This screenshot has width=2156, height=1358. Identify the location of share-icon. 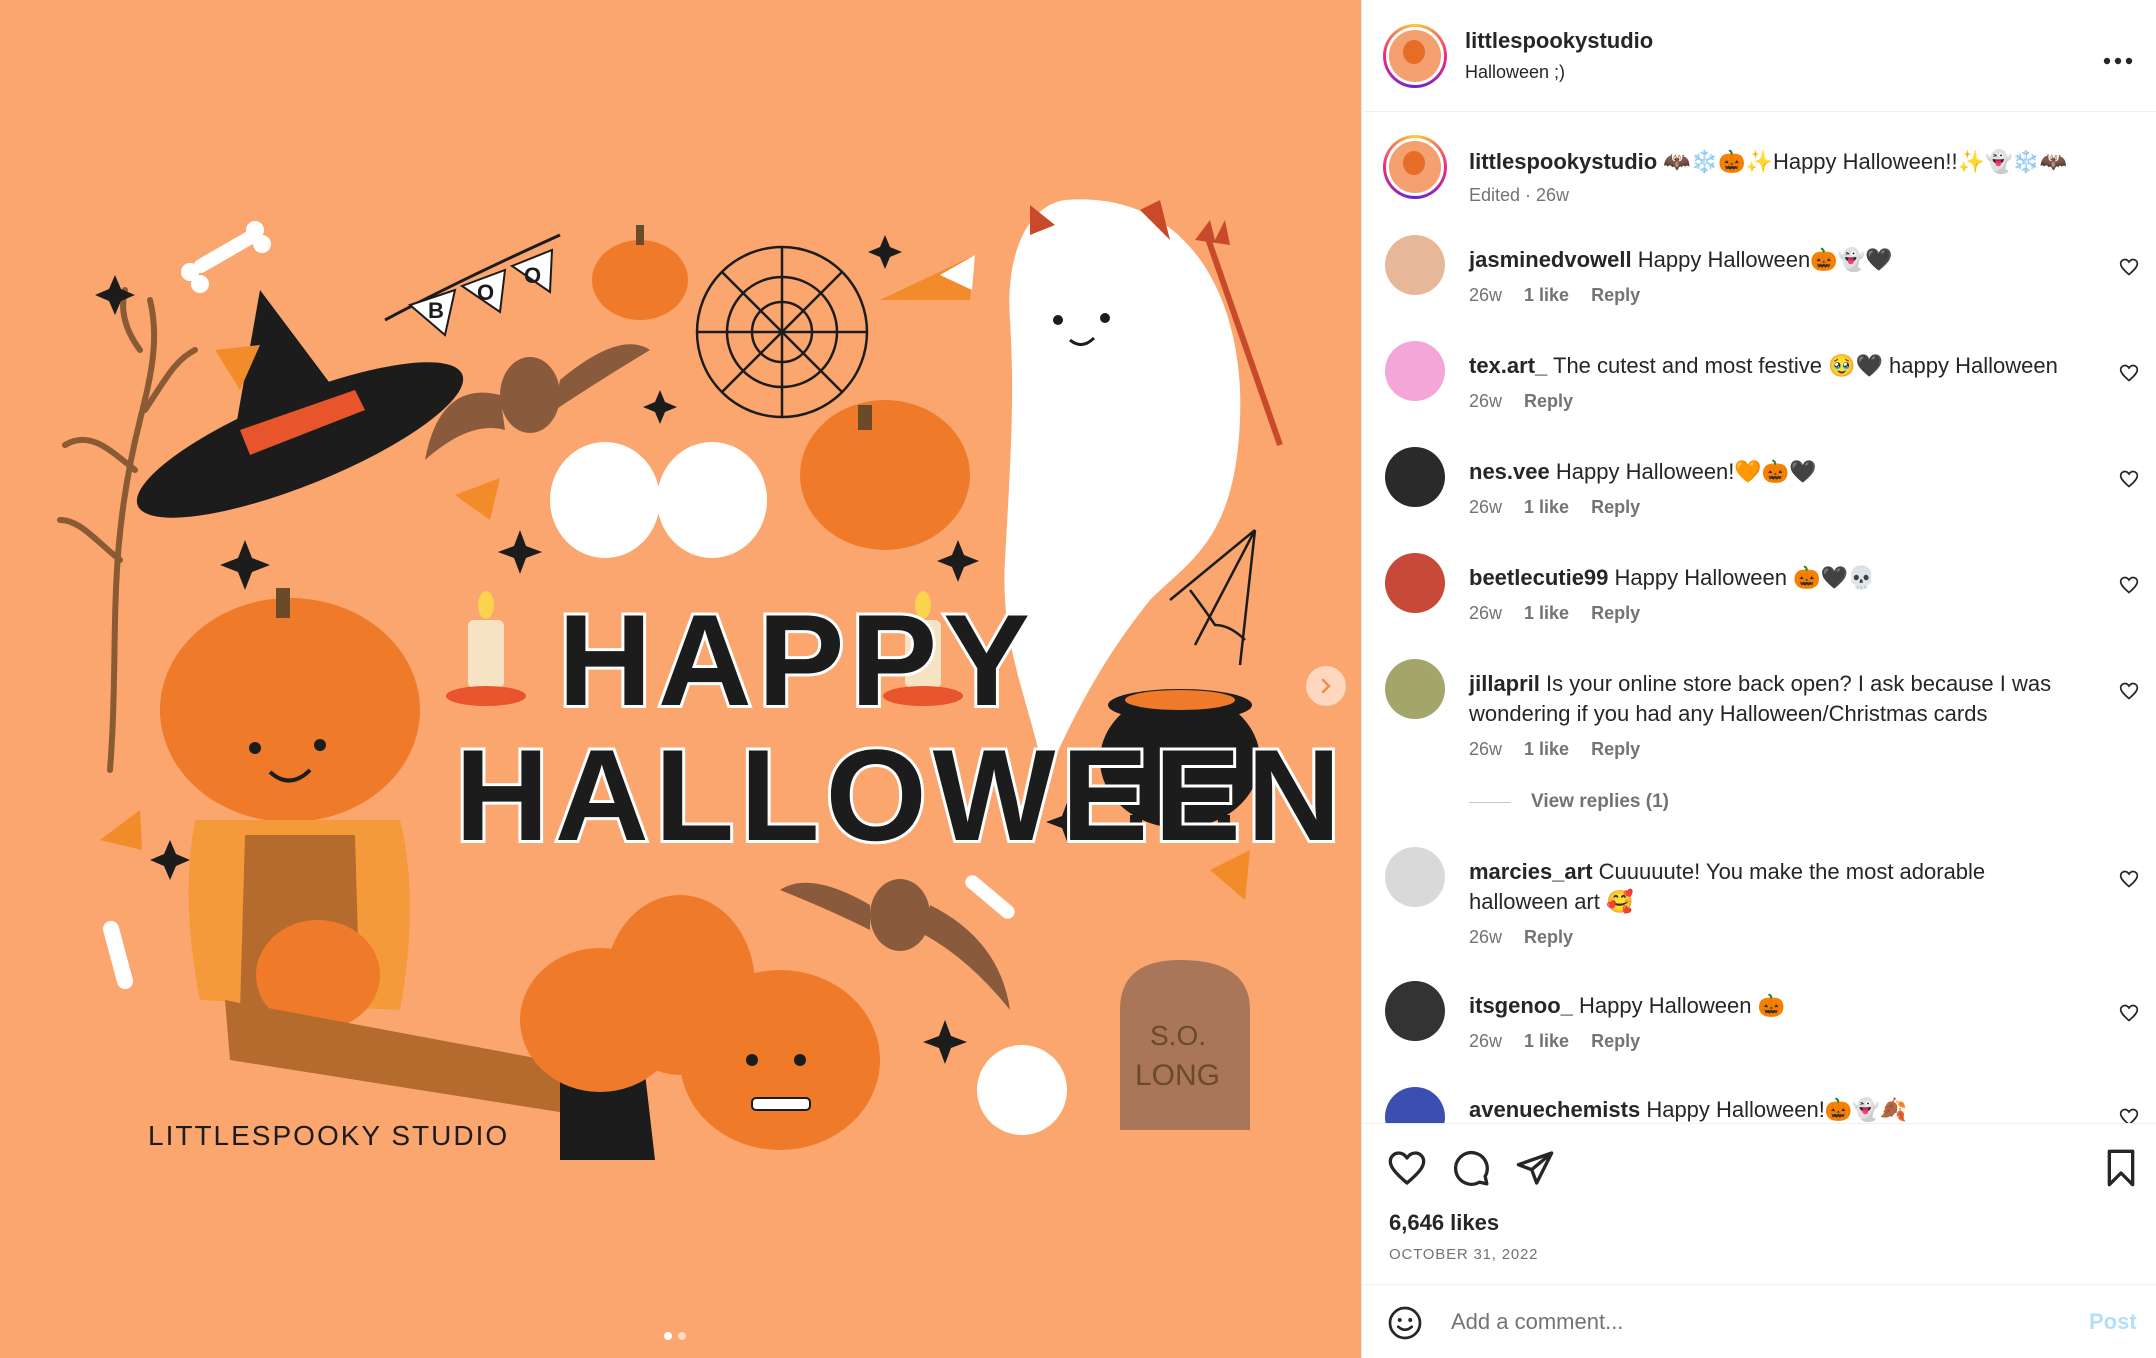
(1535, 1168).